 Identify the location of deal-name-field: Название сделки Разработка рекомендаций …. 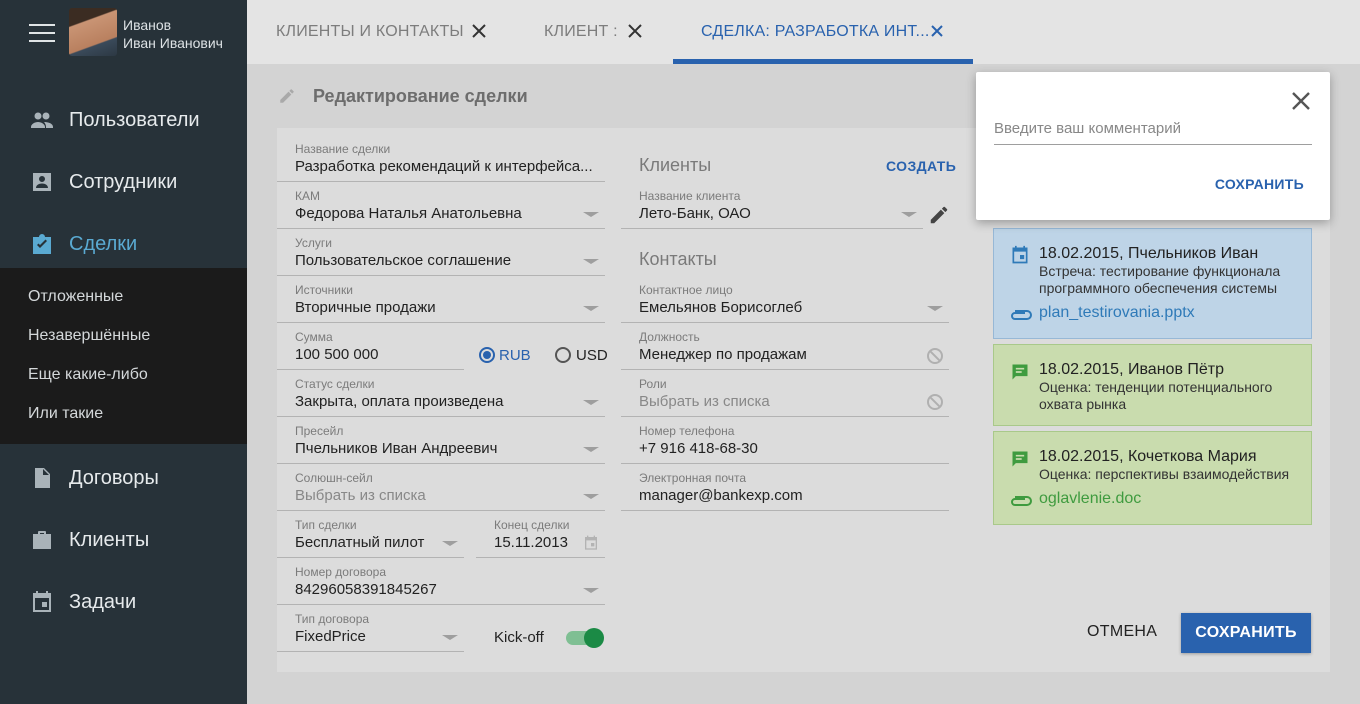
(441, 162).